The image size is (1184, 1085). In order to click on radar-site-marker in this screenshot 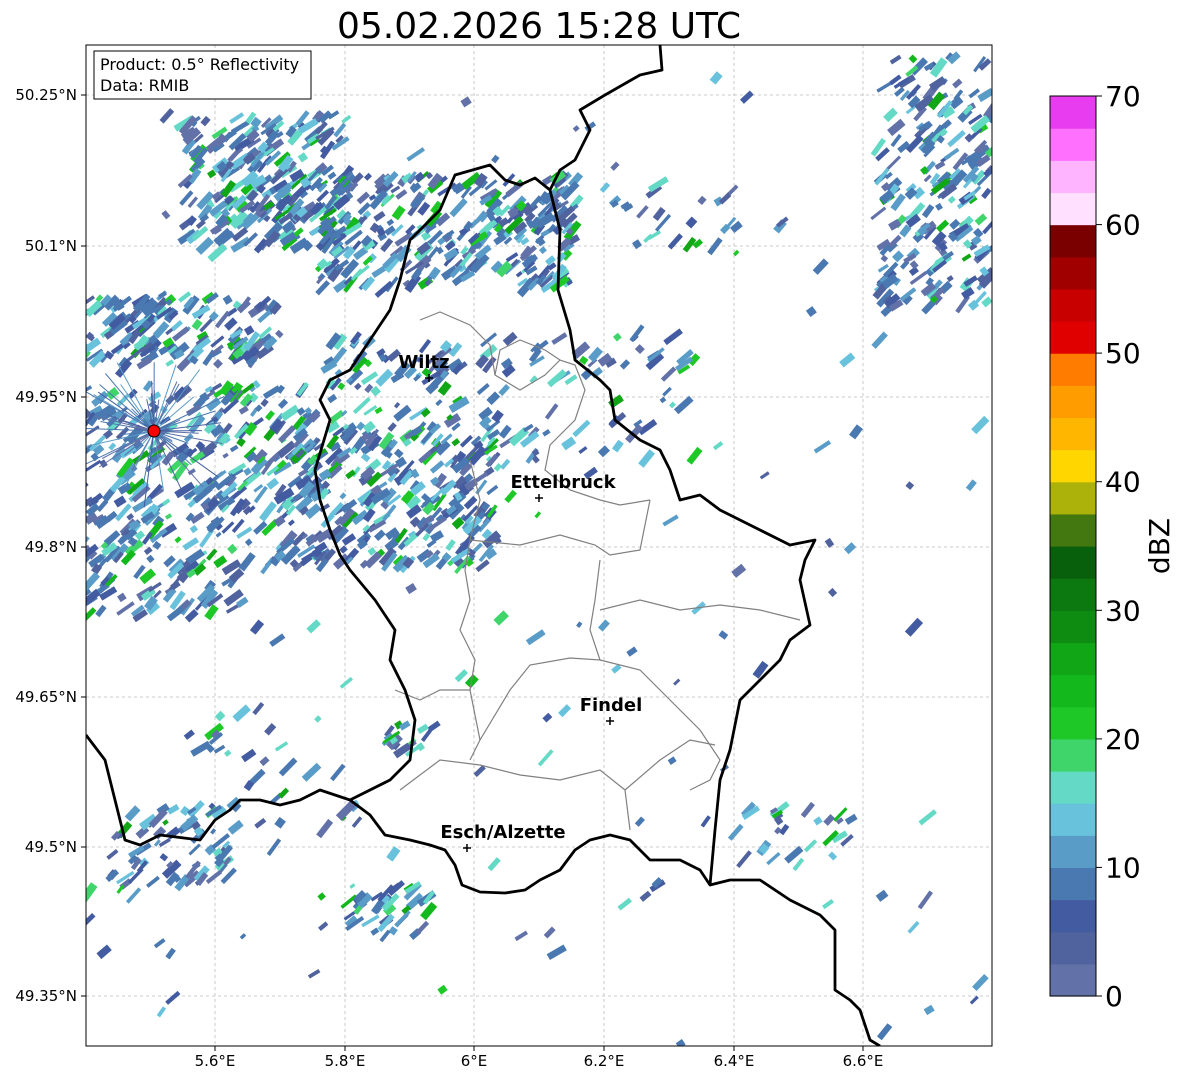, I will do `click(154, 431)`.